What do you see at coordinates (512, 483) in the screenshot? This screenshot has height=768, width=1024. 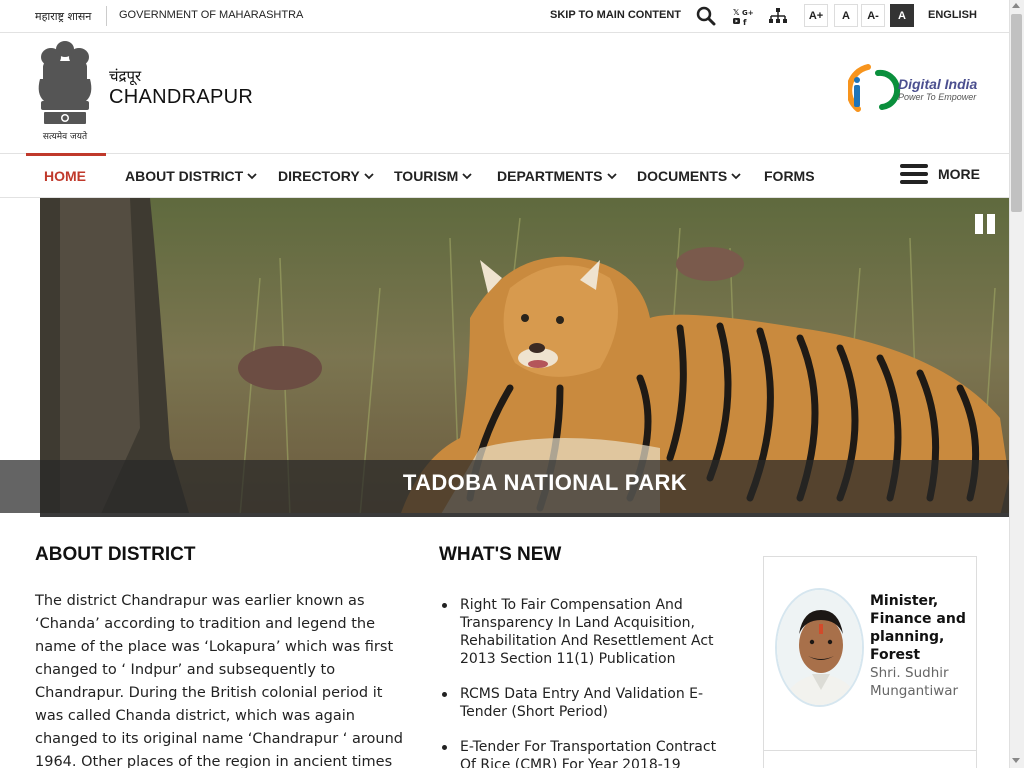 I see `slide-caption: TADOBA NATIONAL PARK` at bounding box center [512, 483].